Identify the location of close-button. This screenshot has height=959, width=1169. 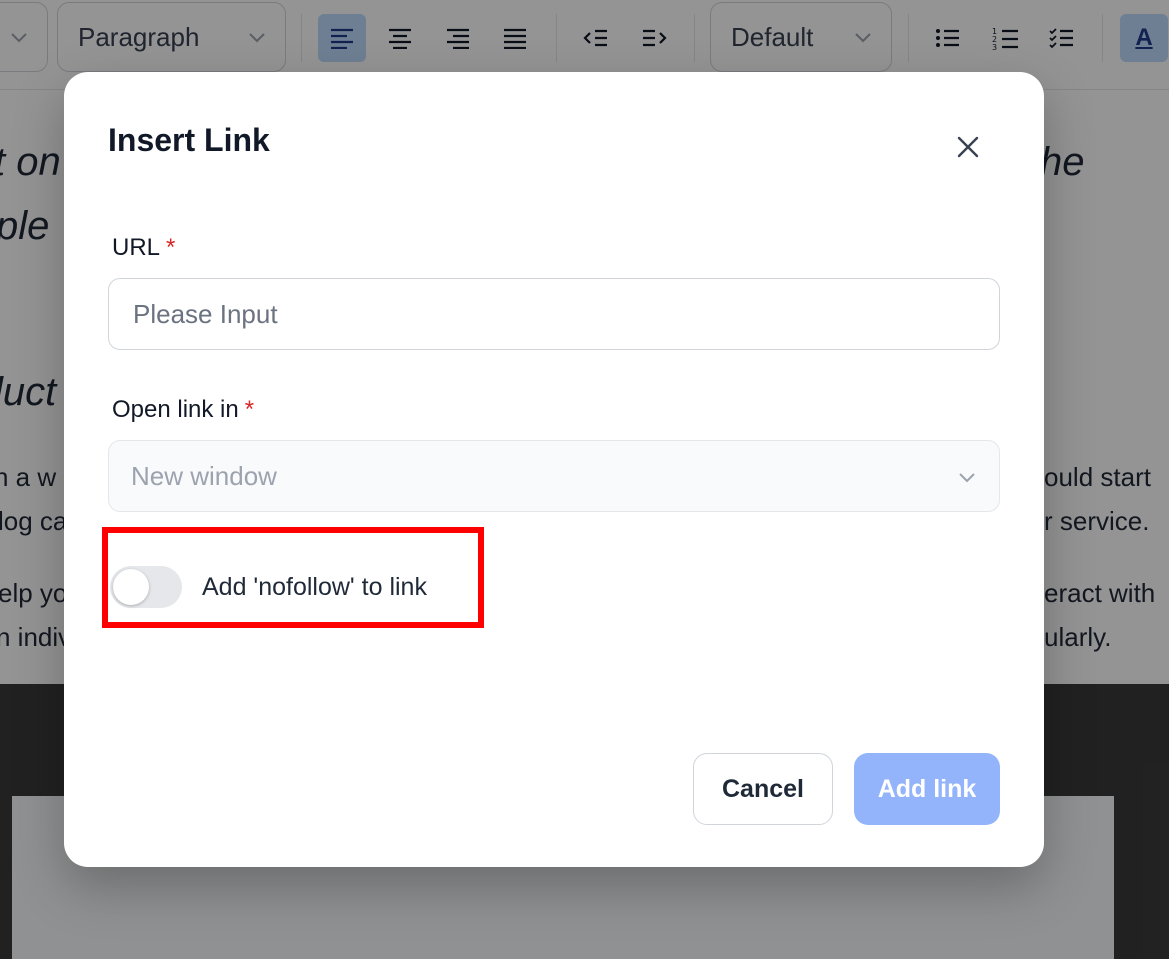
(968, 147).